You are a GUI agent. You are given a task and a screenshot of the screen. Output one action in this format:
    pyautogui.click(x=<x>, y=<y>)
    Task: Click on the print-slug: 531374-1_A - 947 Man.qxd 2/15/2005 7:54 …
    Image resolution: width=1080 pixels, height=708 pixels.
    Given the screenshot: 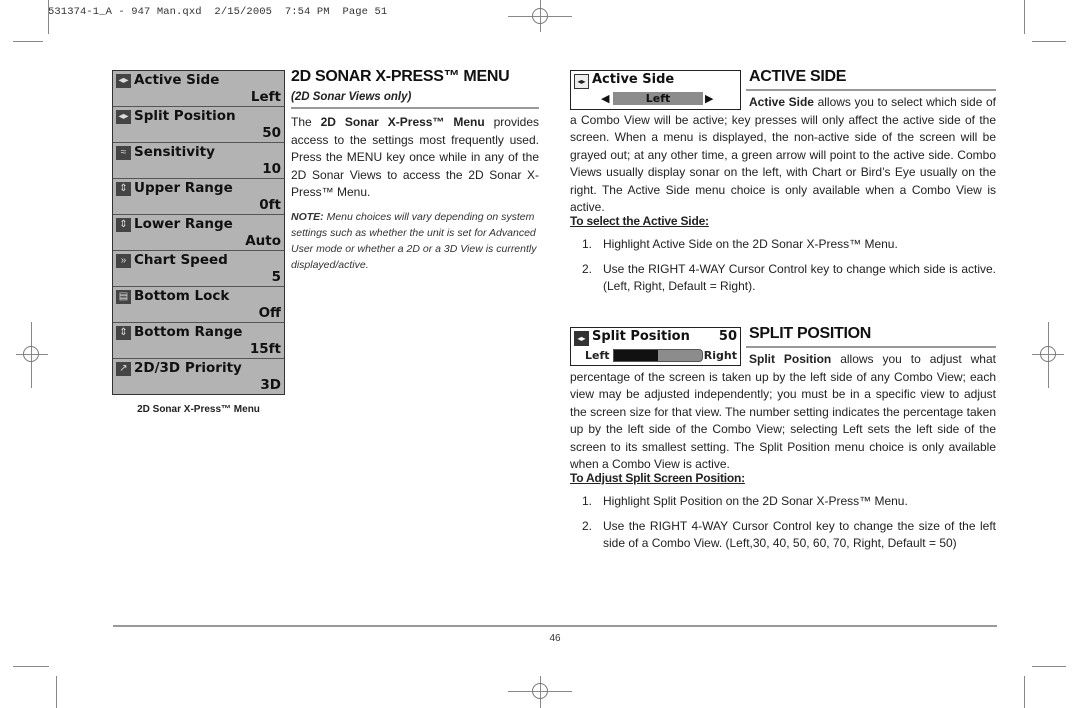 What is the action you would take?
    pyautogui.click(x=218, y=12)
    